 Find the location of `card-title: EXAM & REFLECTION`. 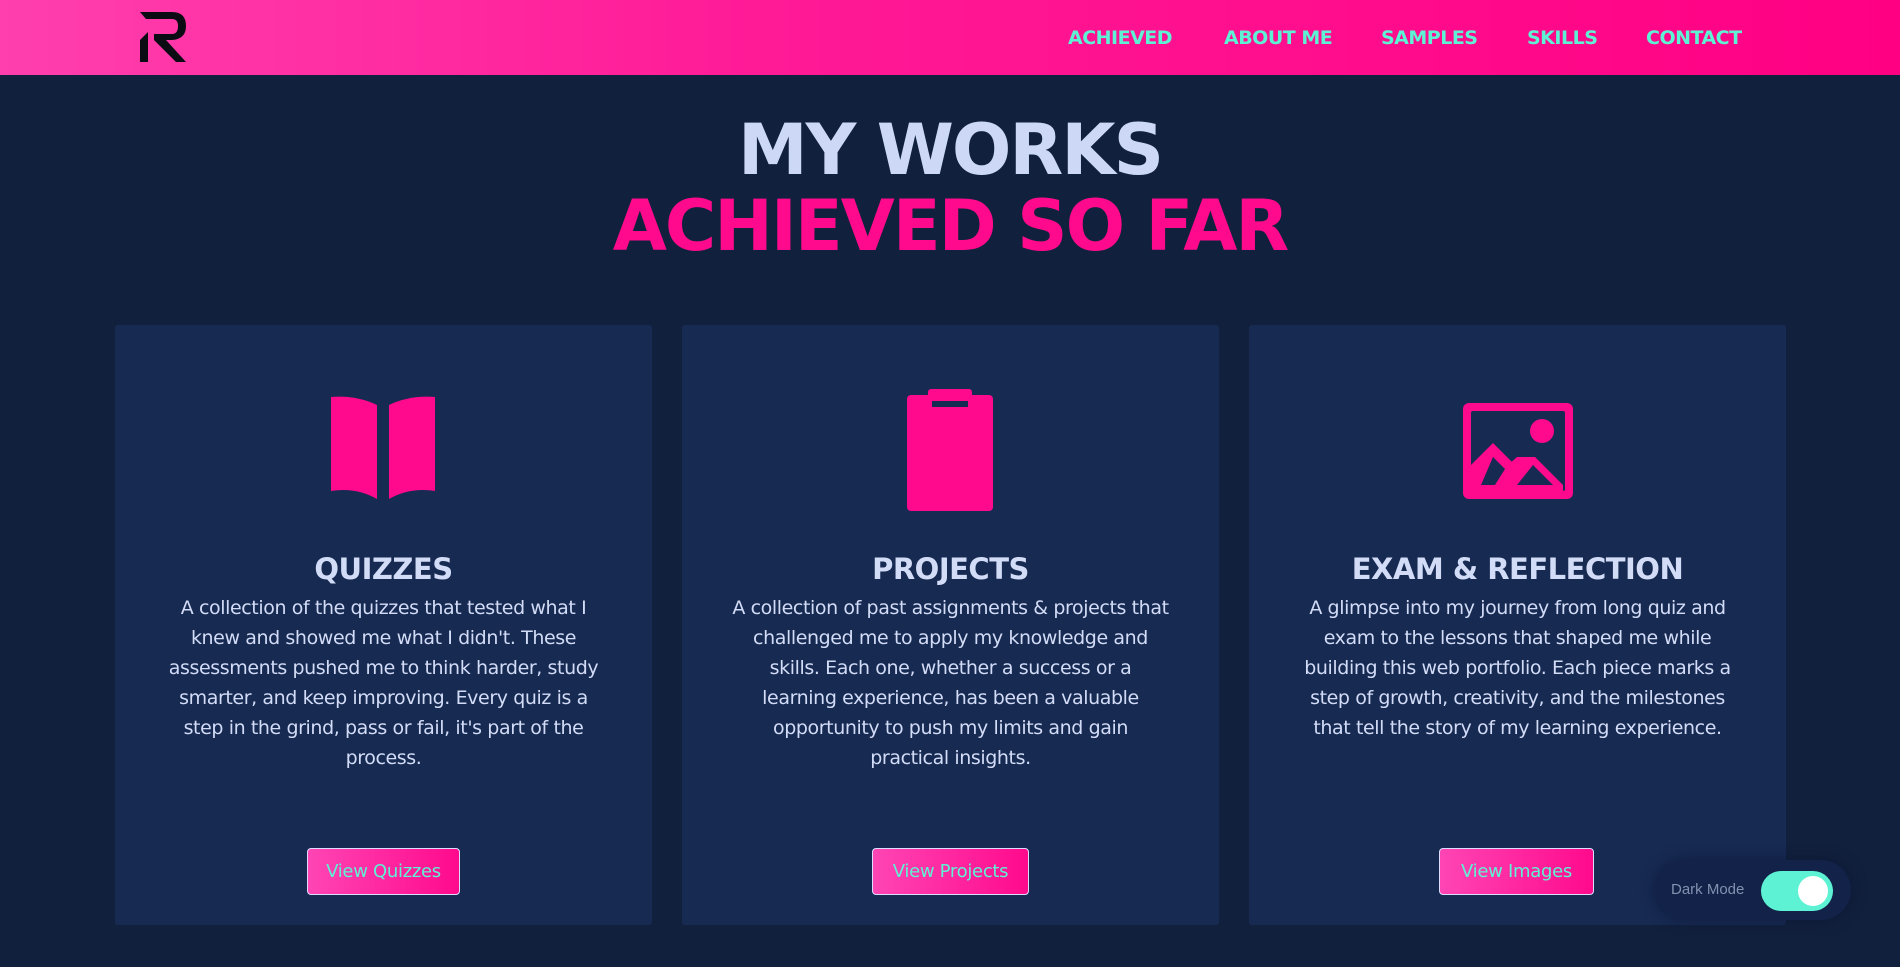

card-title: EXAM & REFLECTION is located at coordinates (1517, 569).